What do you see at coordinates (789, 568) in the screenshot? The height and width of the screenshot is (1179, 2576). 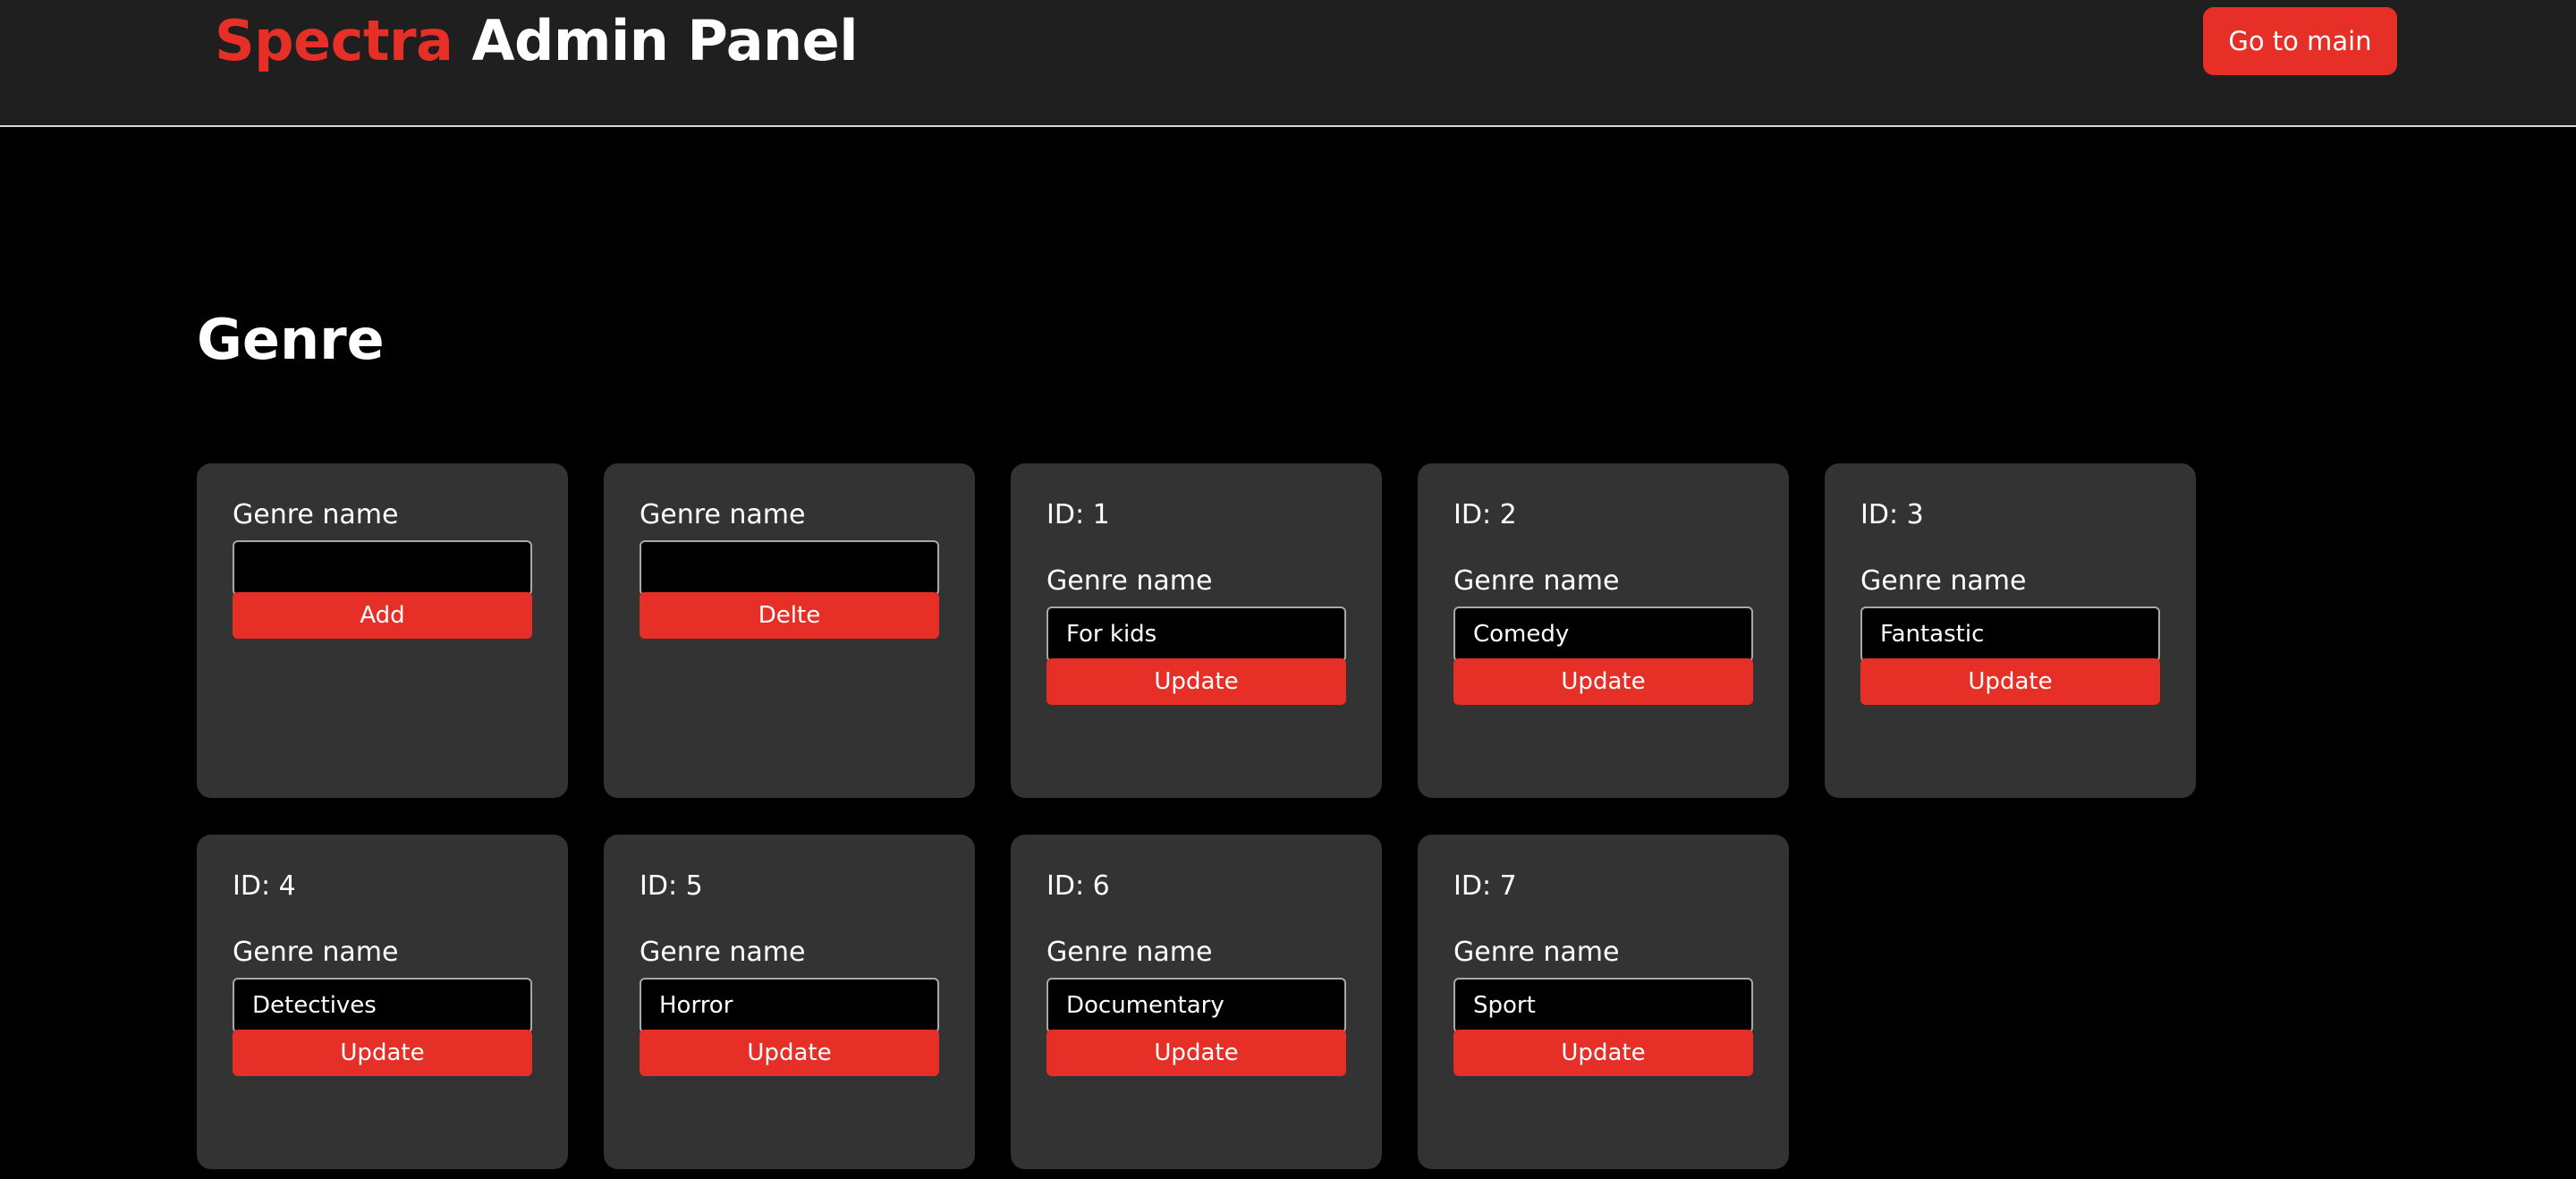 I see `delete-genre-name-input` at bounding box center [789, 568].